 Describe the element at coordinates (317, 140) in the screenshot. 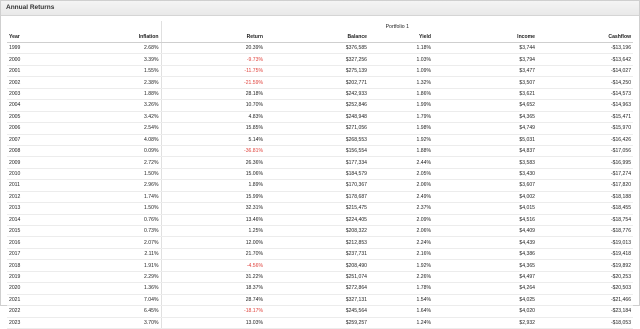

I see `cell-balance: $268,553` at that location.